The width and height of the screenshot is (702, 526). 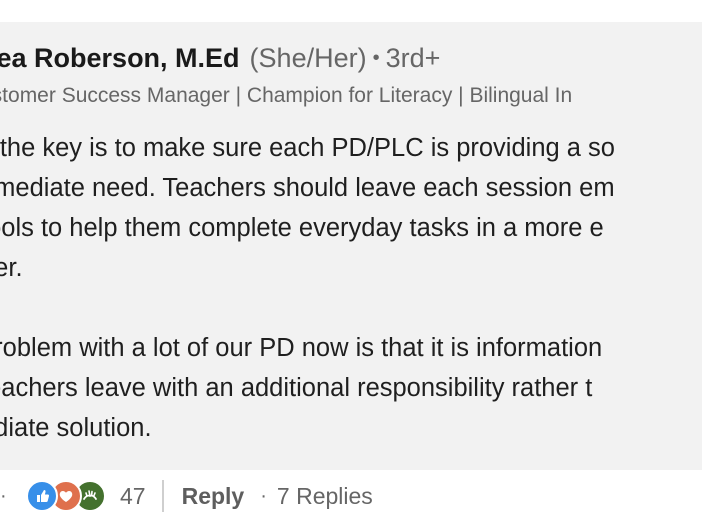 What do you see at coordinates (120, 58) in the screenshot?
I see `author-name: rea Roberson, M.Ed` at bounding box center [120, 58].